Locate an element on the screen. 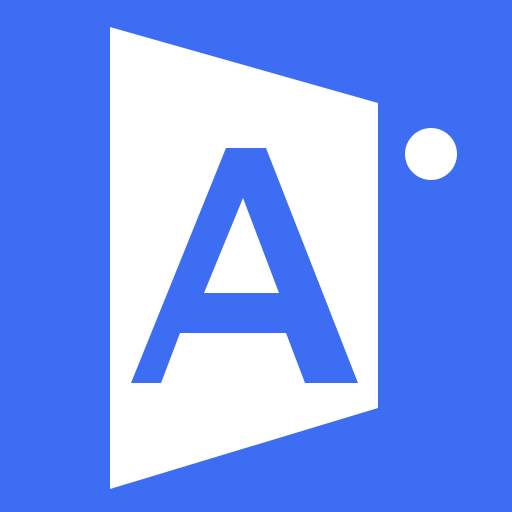  letter-i-dot is located at coordinates (431, 154).